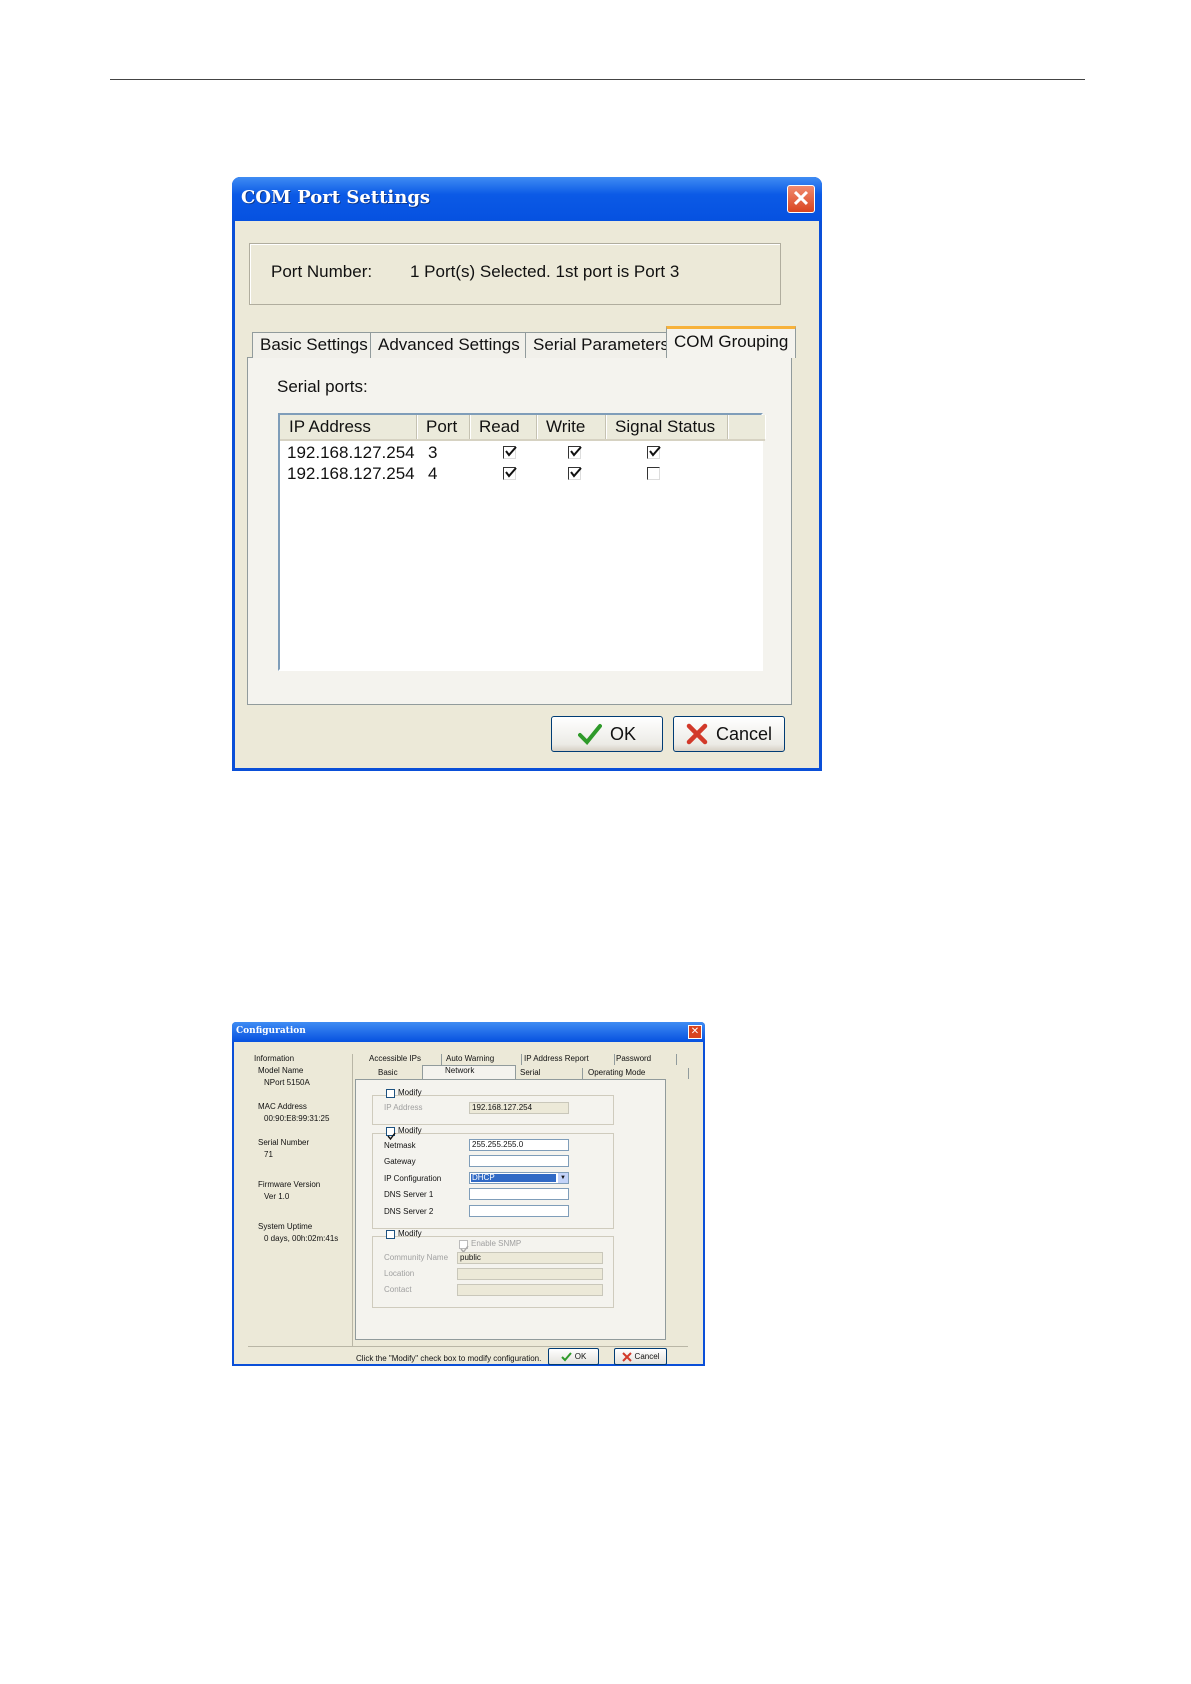 The width and height of the screenshot is (1191, 1684). Describe the element at coordinates (519, 1108) in the screenshot. I see `ip-address-field: 192.168.127.254` at that location.